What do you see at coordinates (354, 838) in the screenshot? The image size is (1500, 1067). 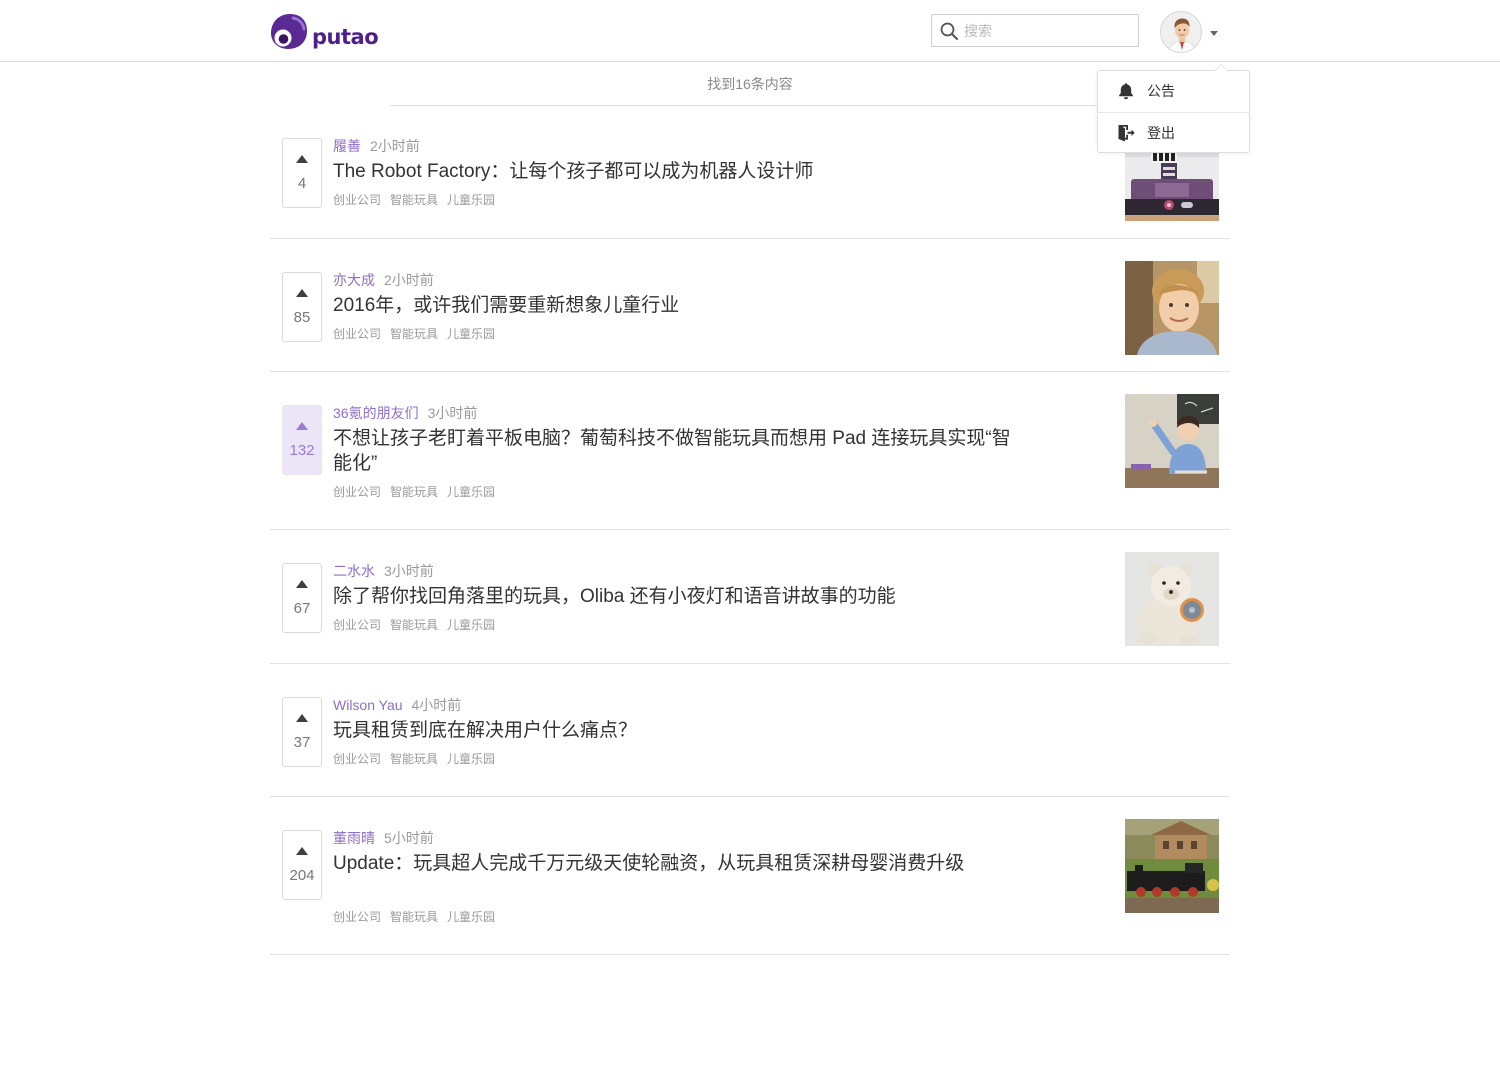 I see `post-author: 董雨晴` at bounding box center [354, 838].